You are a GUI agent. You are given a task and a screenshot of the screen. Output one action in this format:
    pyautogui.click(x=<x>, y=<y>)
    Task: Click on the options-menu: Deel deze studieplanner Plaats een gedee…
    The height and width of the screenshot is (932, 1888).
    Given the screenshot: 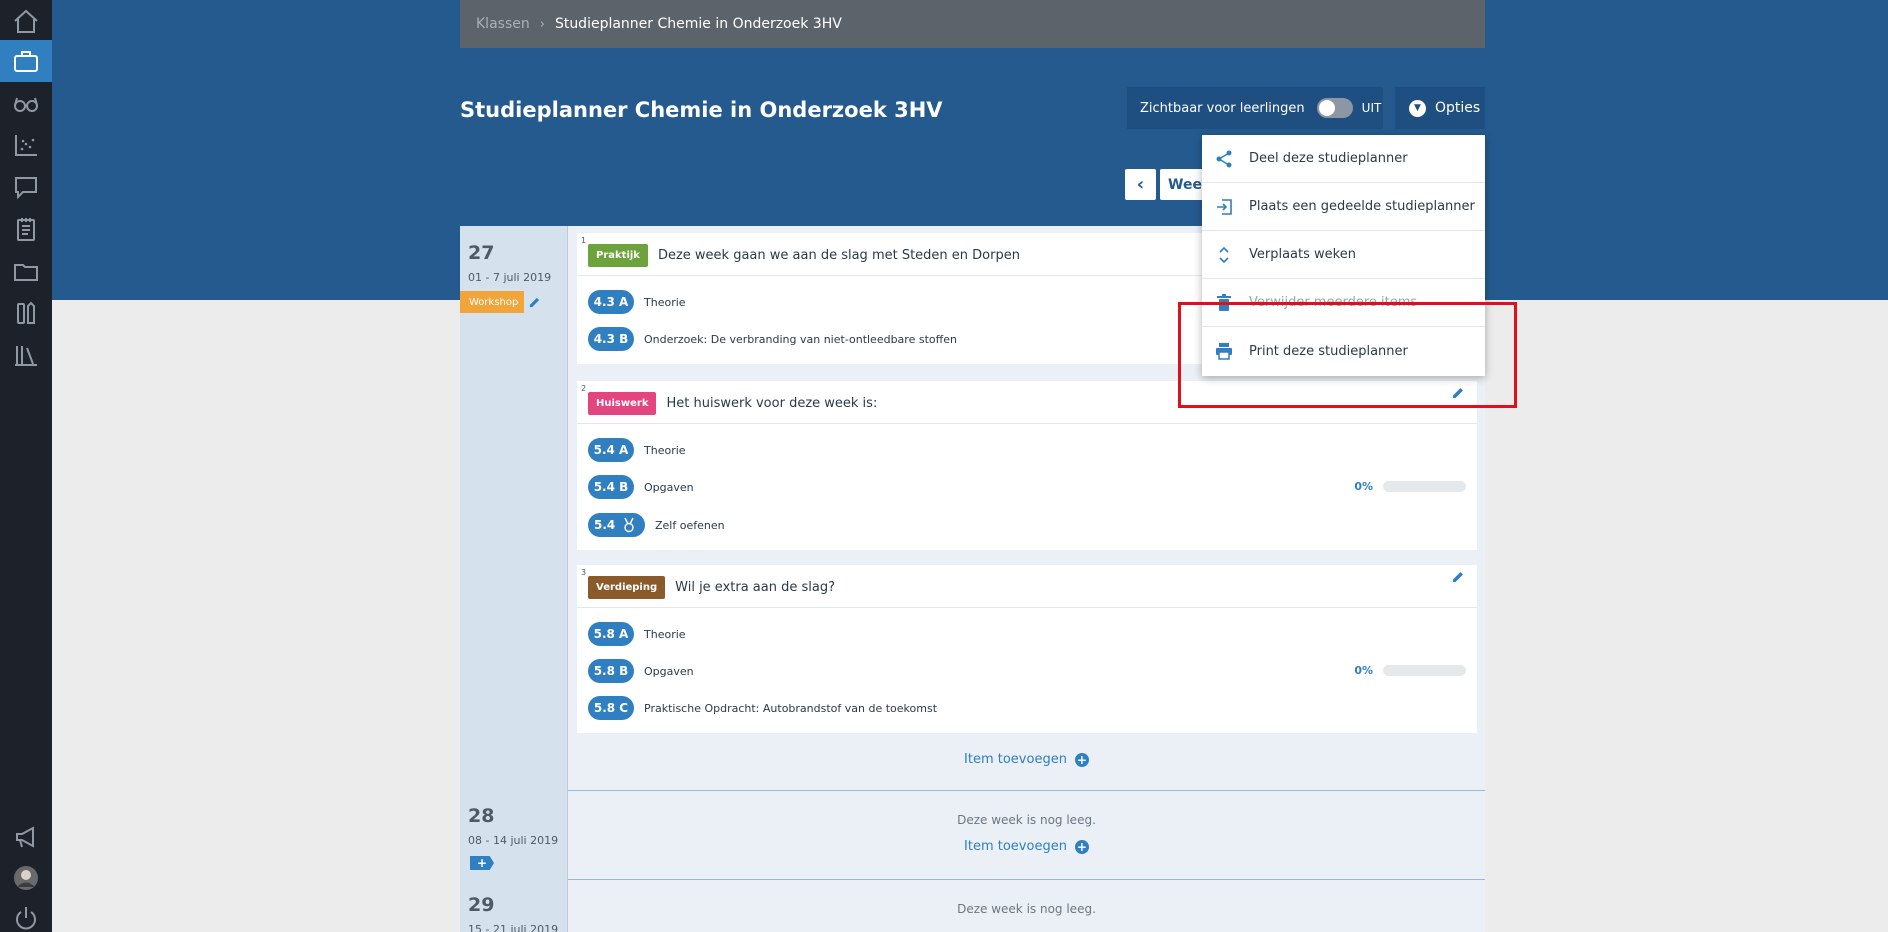 What is the action you would take?
    pyautogui.click(x=1343, y=255)
    